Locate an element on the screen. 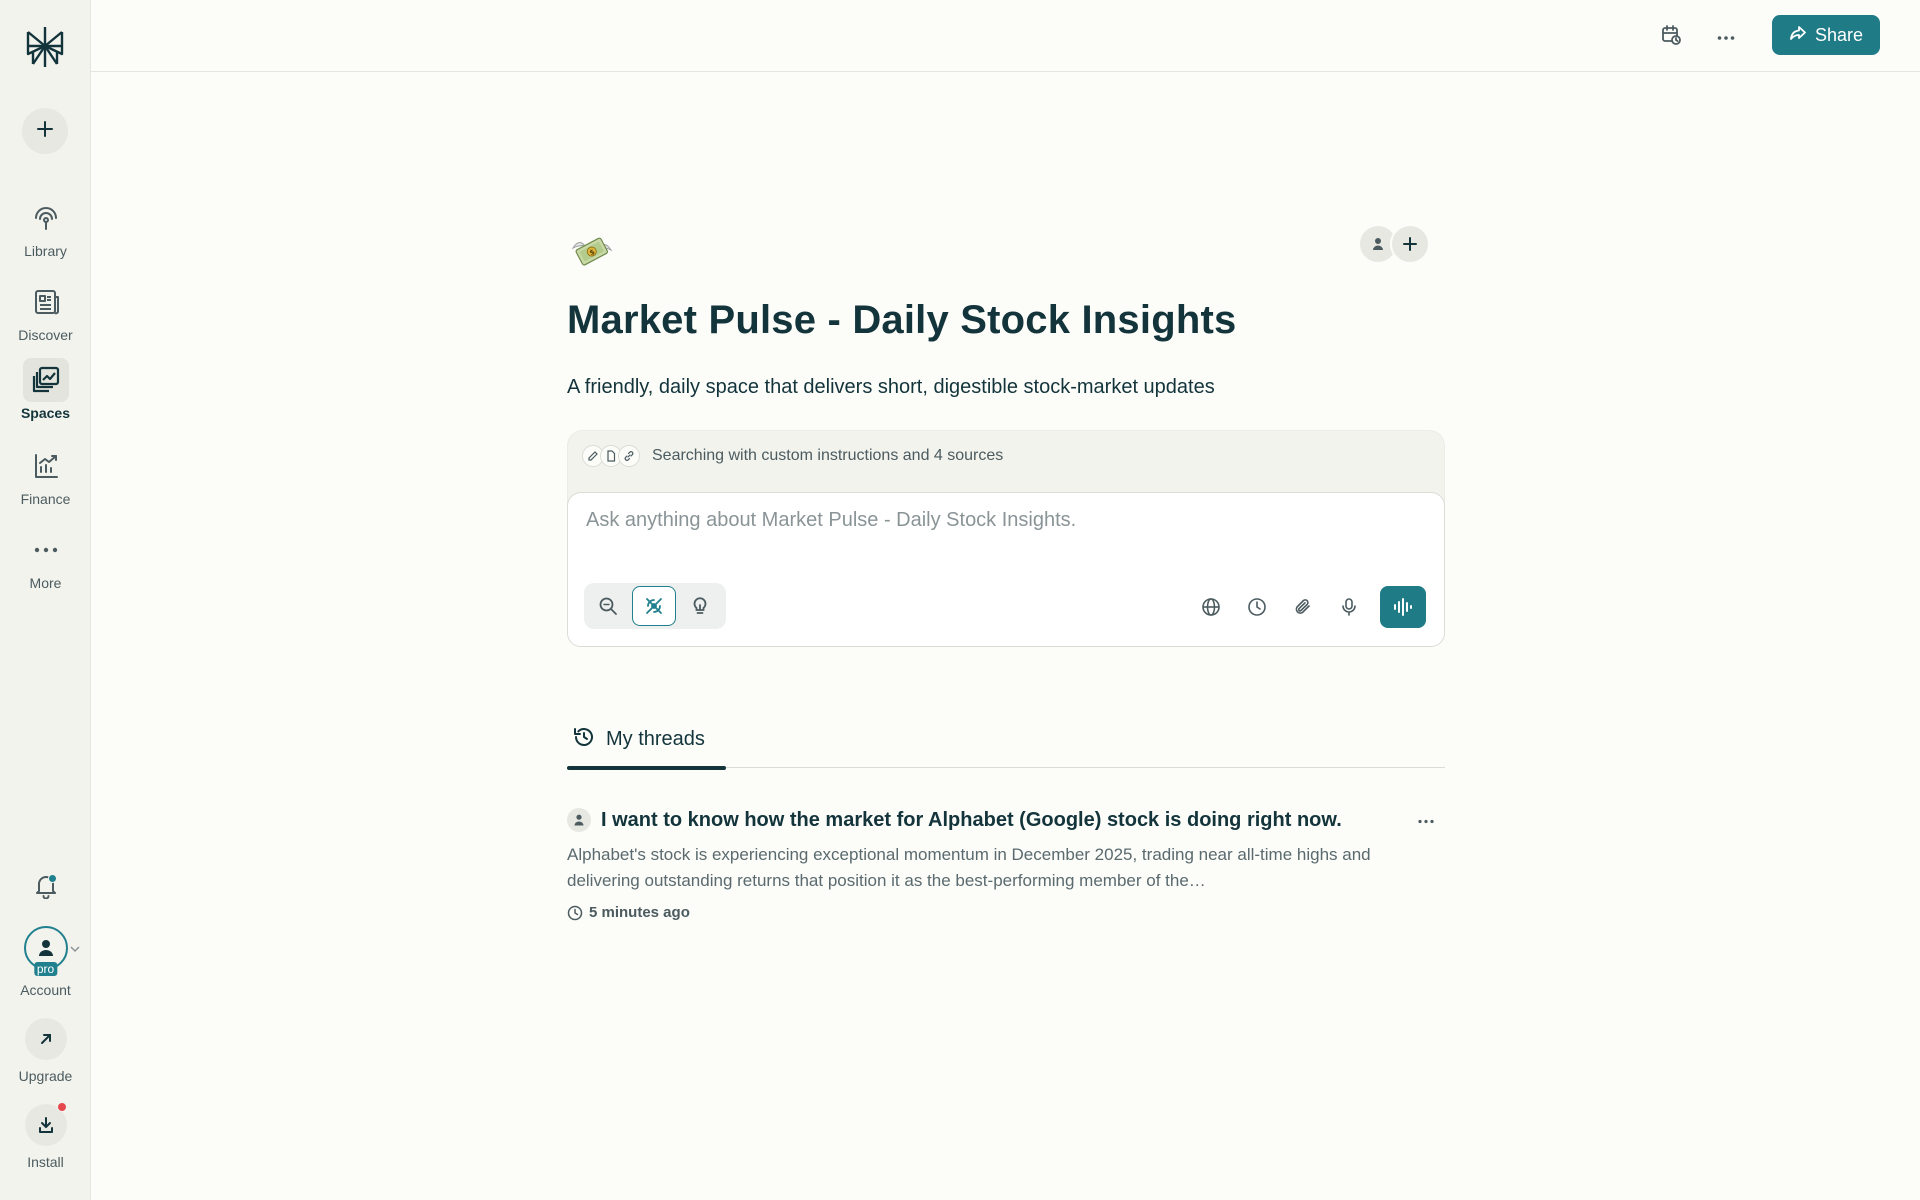 The image size is (1920, 1200). microphone-icon is located at coordinates (1349, 607).